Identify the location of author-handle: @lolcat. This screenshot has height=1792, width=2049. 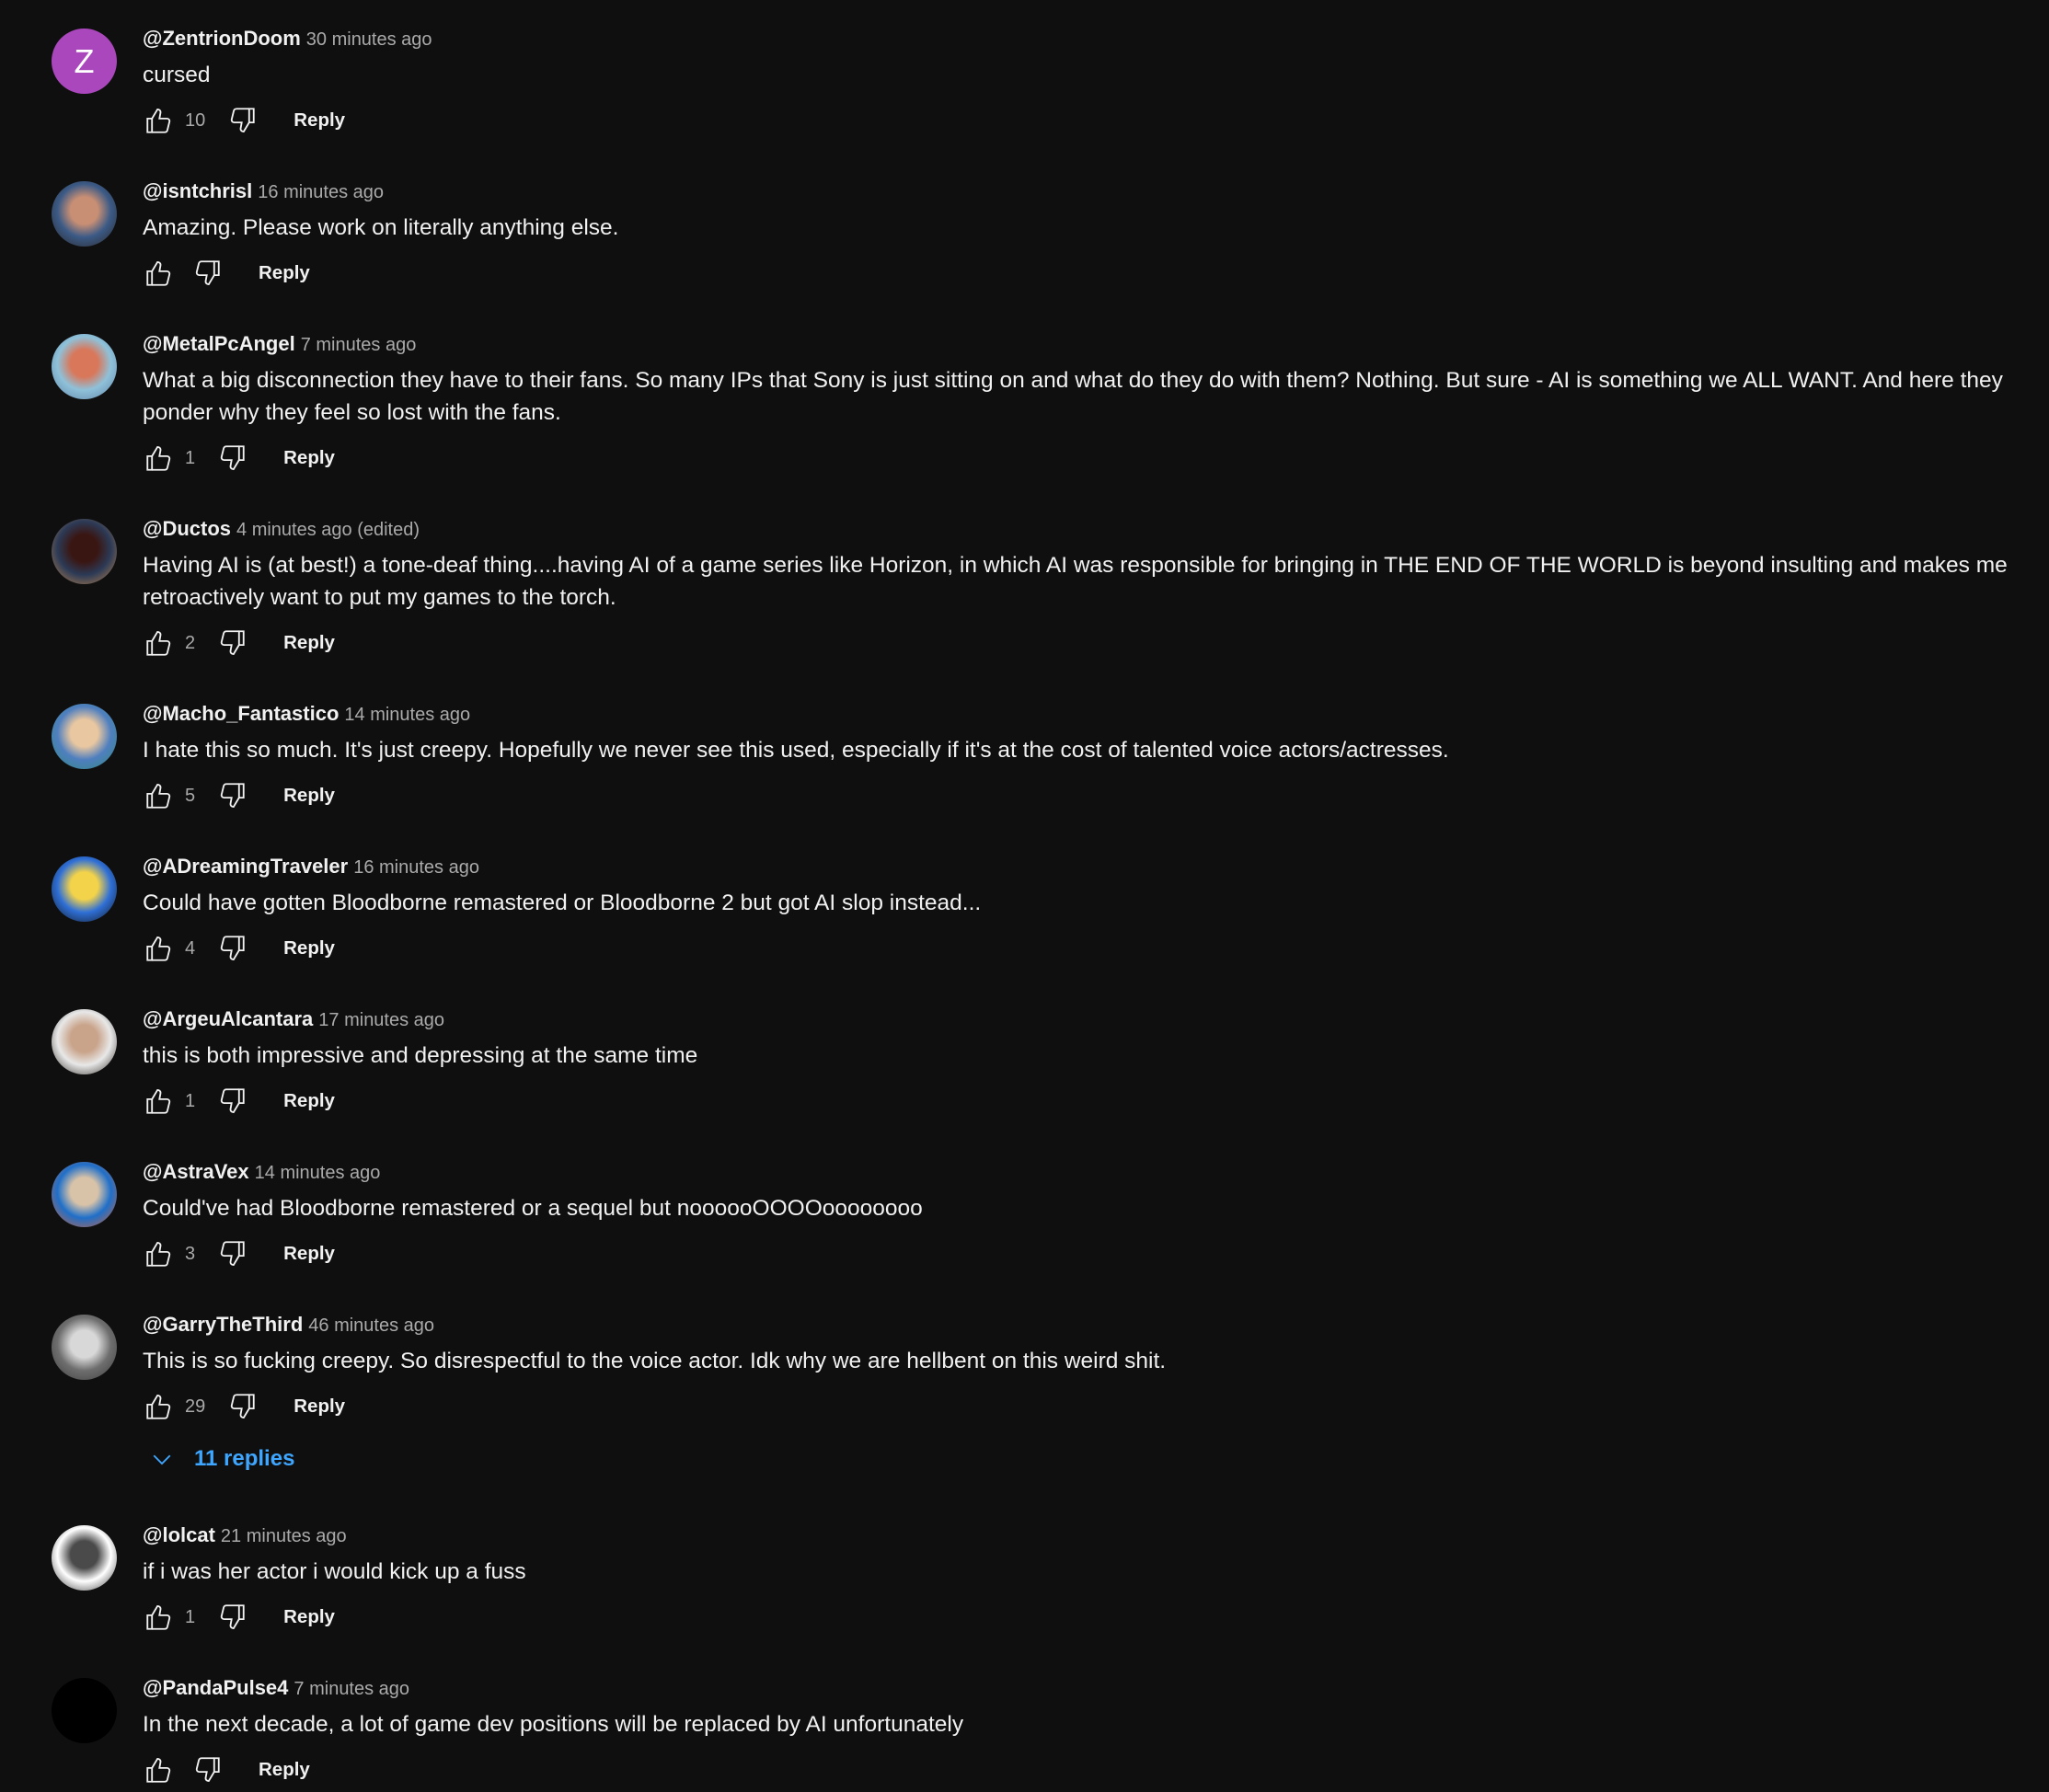
(179, 1534).